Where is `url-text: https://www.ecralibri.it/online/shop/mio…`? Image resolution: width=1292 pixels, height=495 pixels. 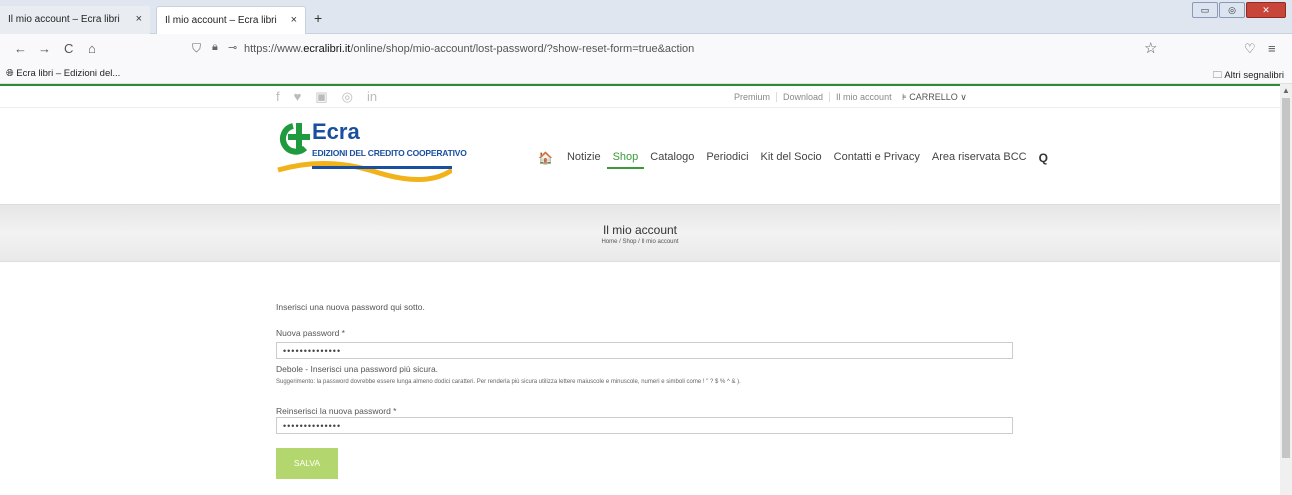 url-text: https://www.ecralibri.it/online/shop/mio… is located at coordinates (469, 49).